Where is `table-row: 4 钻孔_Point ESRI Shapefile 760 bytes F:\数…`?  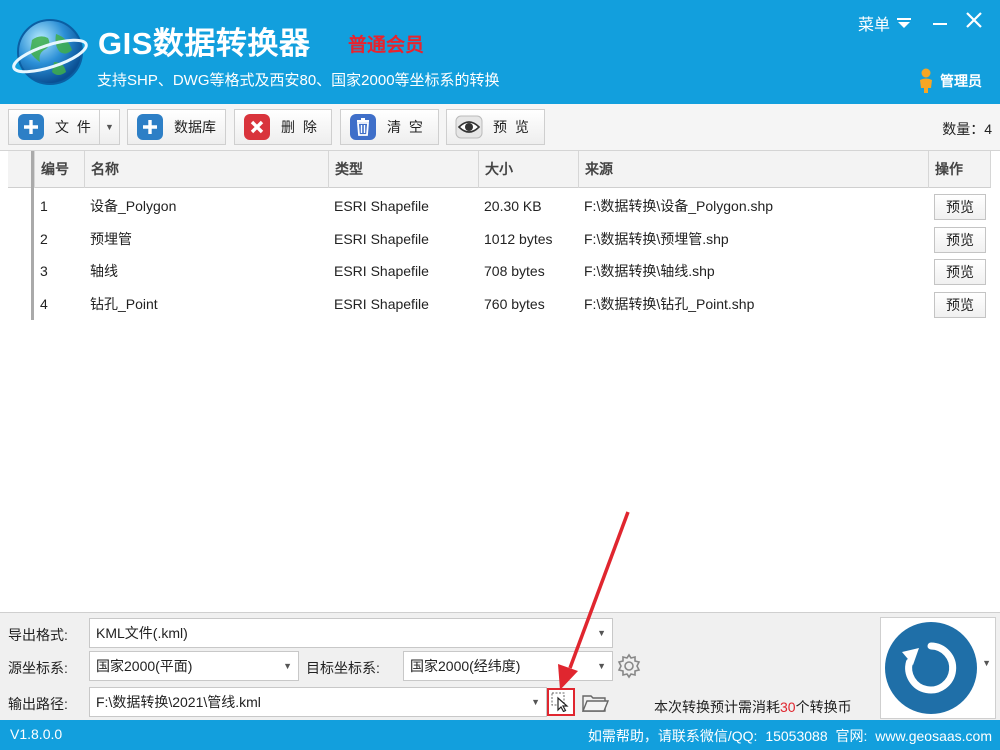
table-row: 4 钻孔_Point ESRI Shapefile 760 bytes F:\数… is located at coordinates (512, 304).